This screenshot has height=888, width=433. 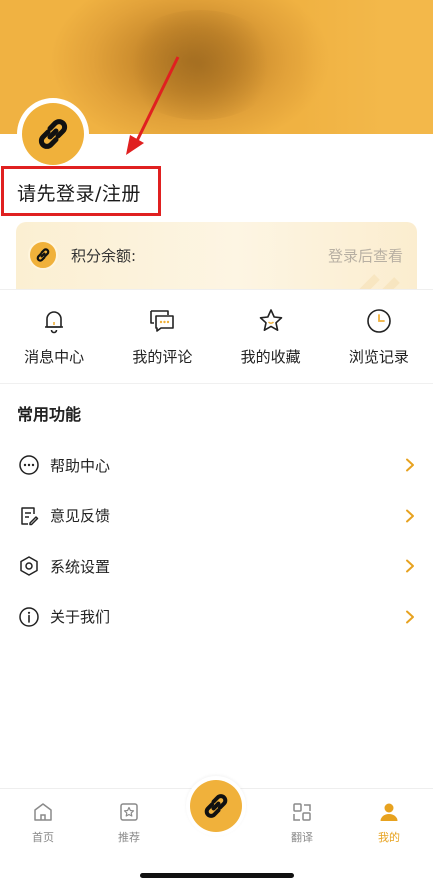 What do you see at coordinates (49, 414) in the screenshot?
I see `section-title: 常用功能` at bounding box center [49, 414].